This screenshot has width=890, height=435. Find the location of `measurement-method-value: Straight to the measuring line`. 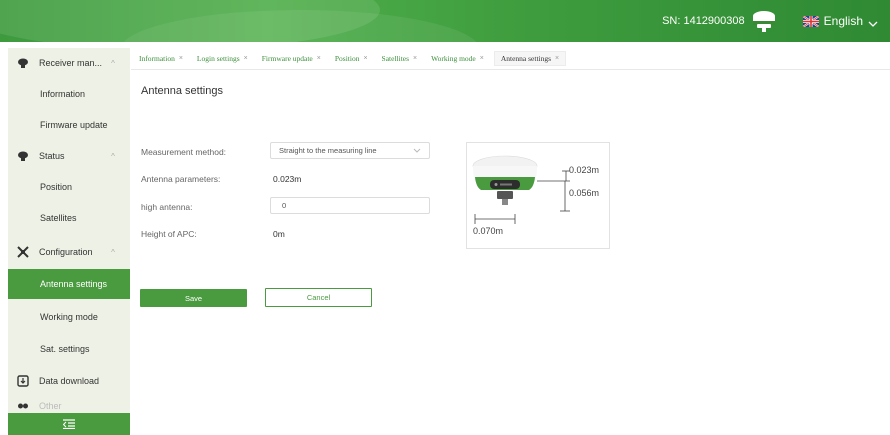

measurement-method-value: Straight to the measuring line is located at coordinates (328, 150).